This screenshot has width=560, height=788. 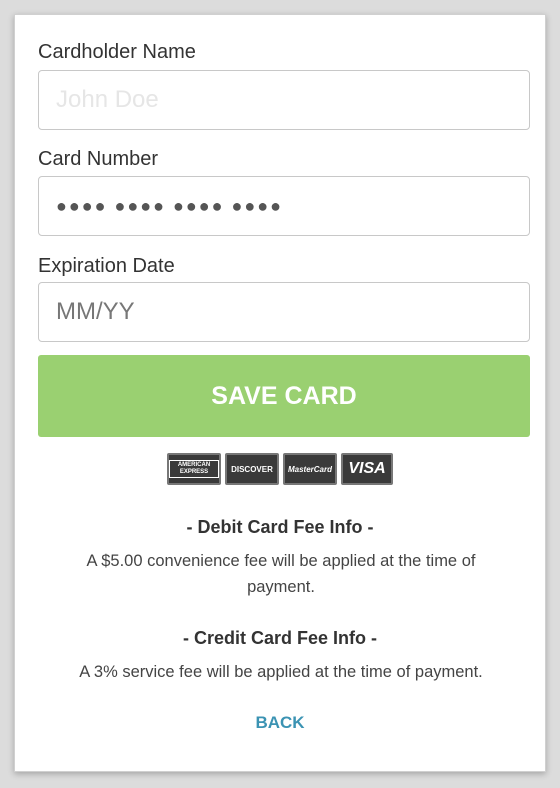 What do you see at coordinates (310, 469) in the screenshot?
I see `mastercard-logo-icon: MasterCard` at bounding box center [310, 469].